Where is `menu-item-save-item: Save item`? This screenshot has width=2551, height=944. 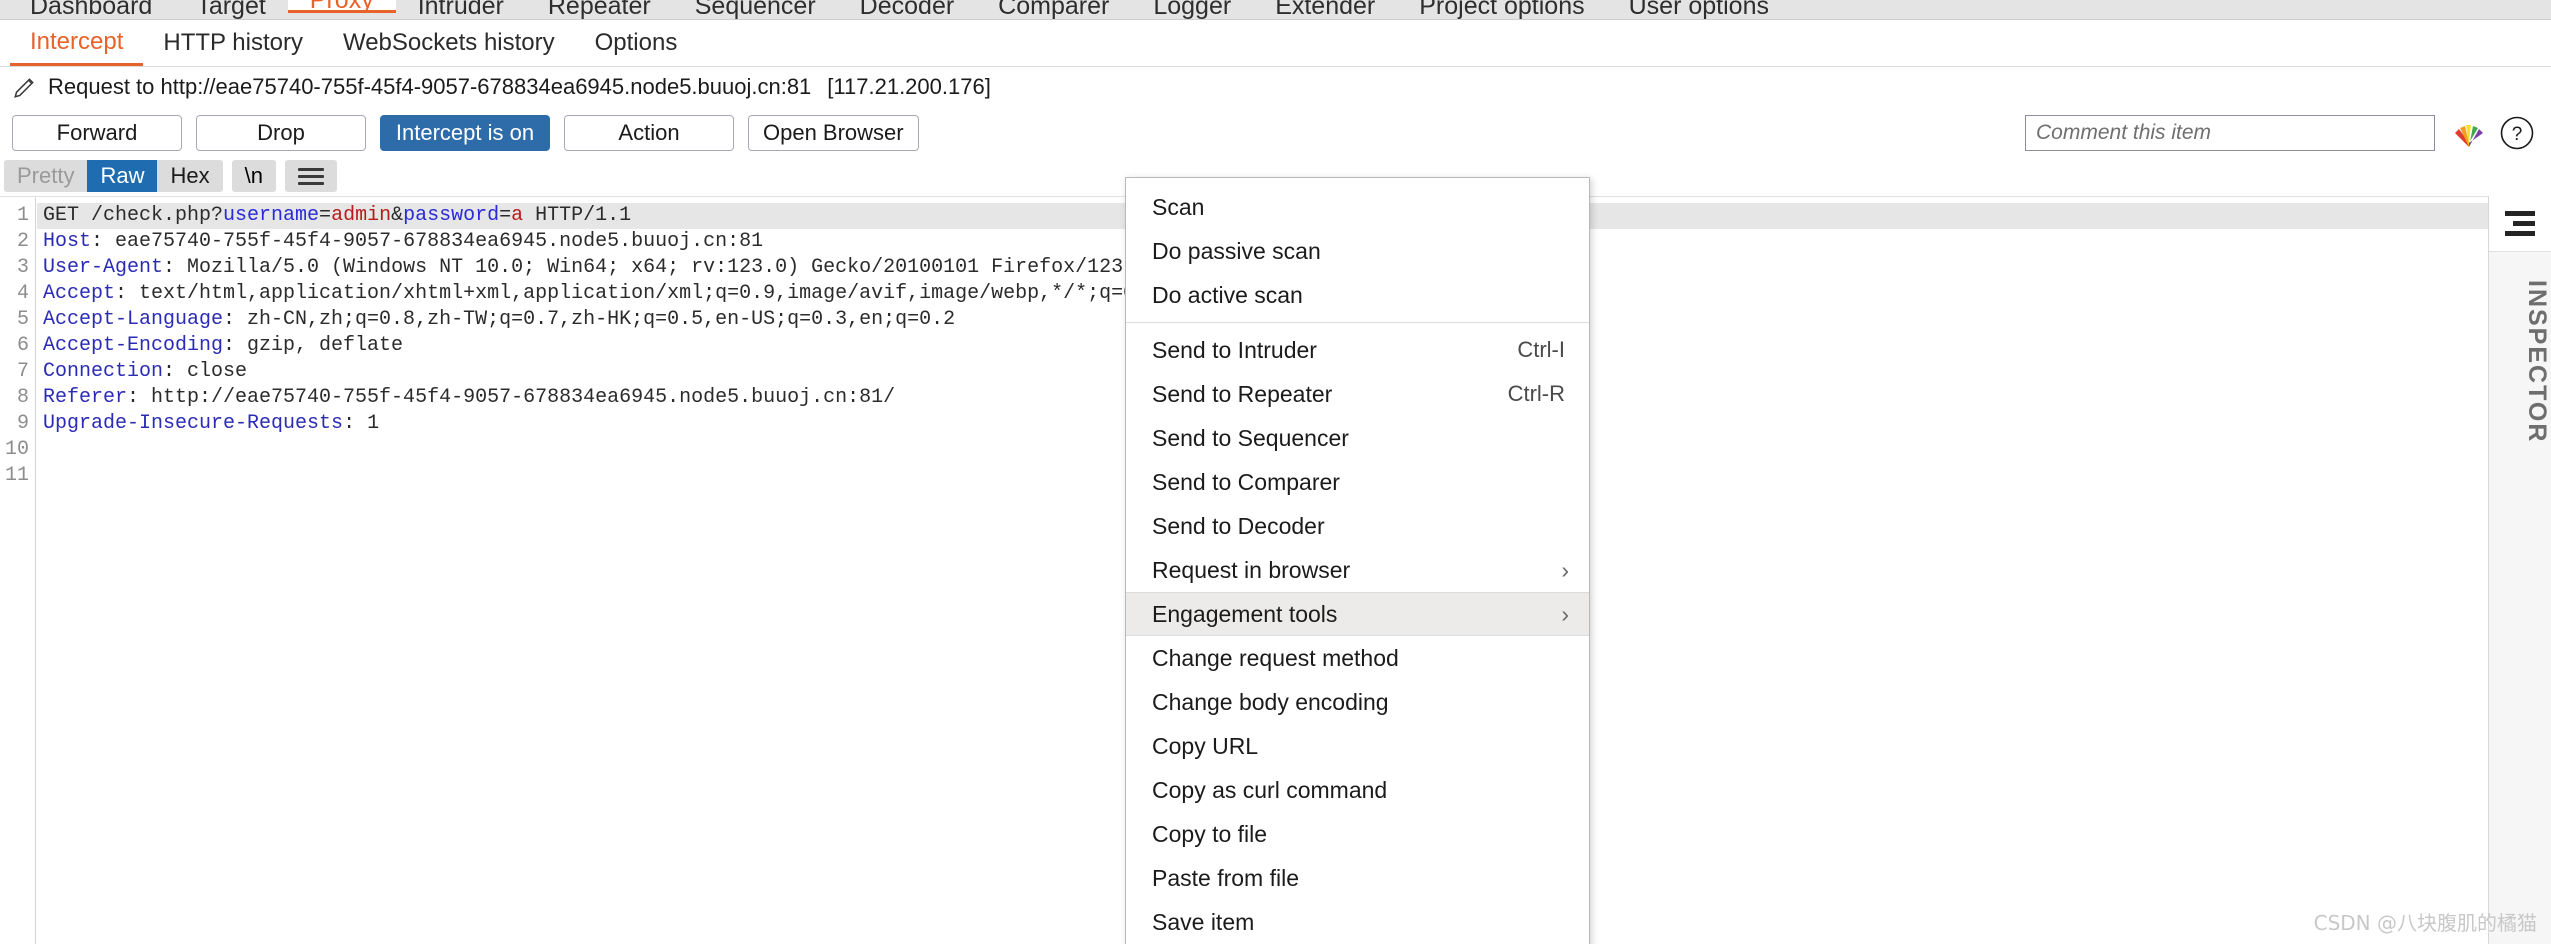 menu-item-save-item: Save item is located at coordinates (1357, 922).